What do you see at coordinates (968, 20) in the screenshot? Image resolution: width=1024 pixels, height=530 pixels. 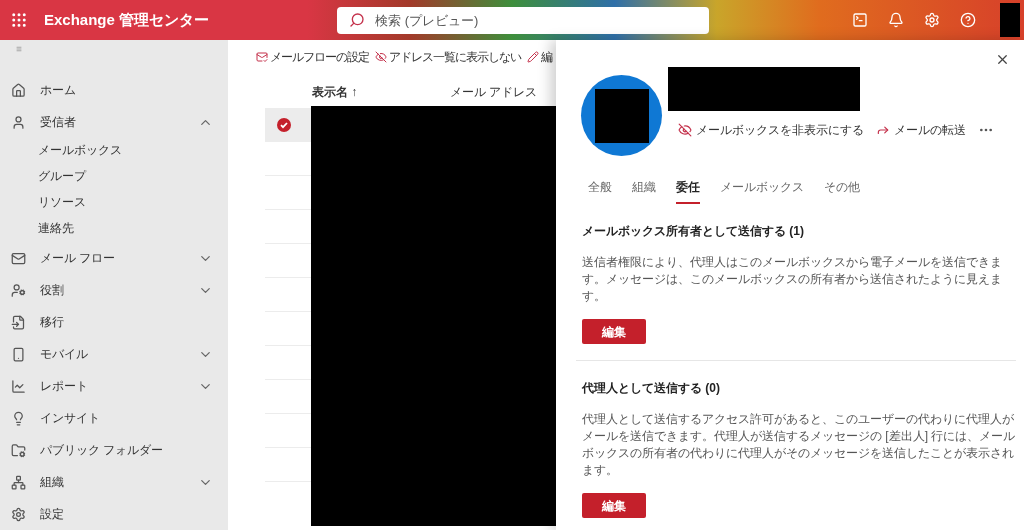 I see `help-icon` at bounding box center [968, 20].